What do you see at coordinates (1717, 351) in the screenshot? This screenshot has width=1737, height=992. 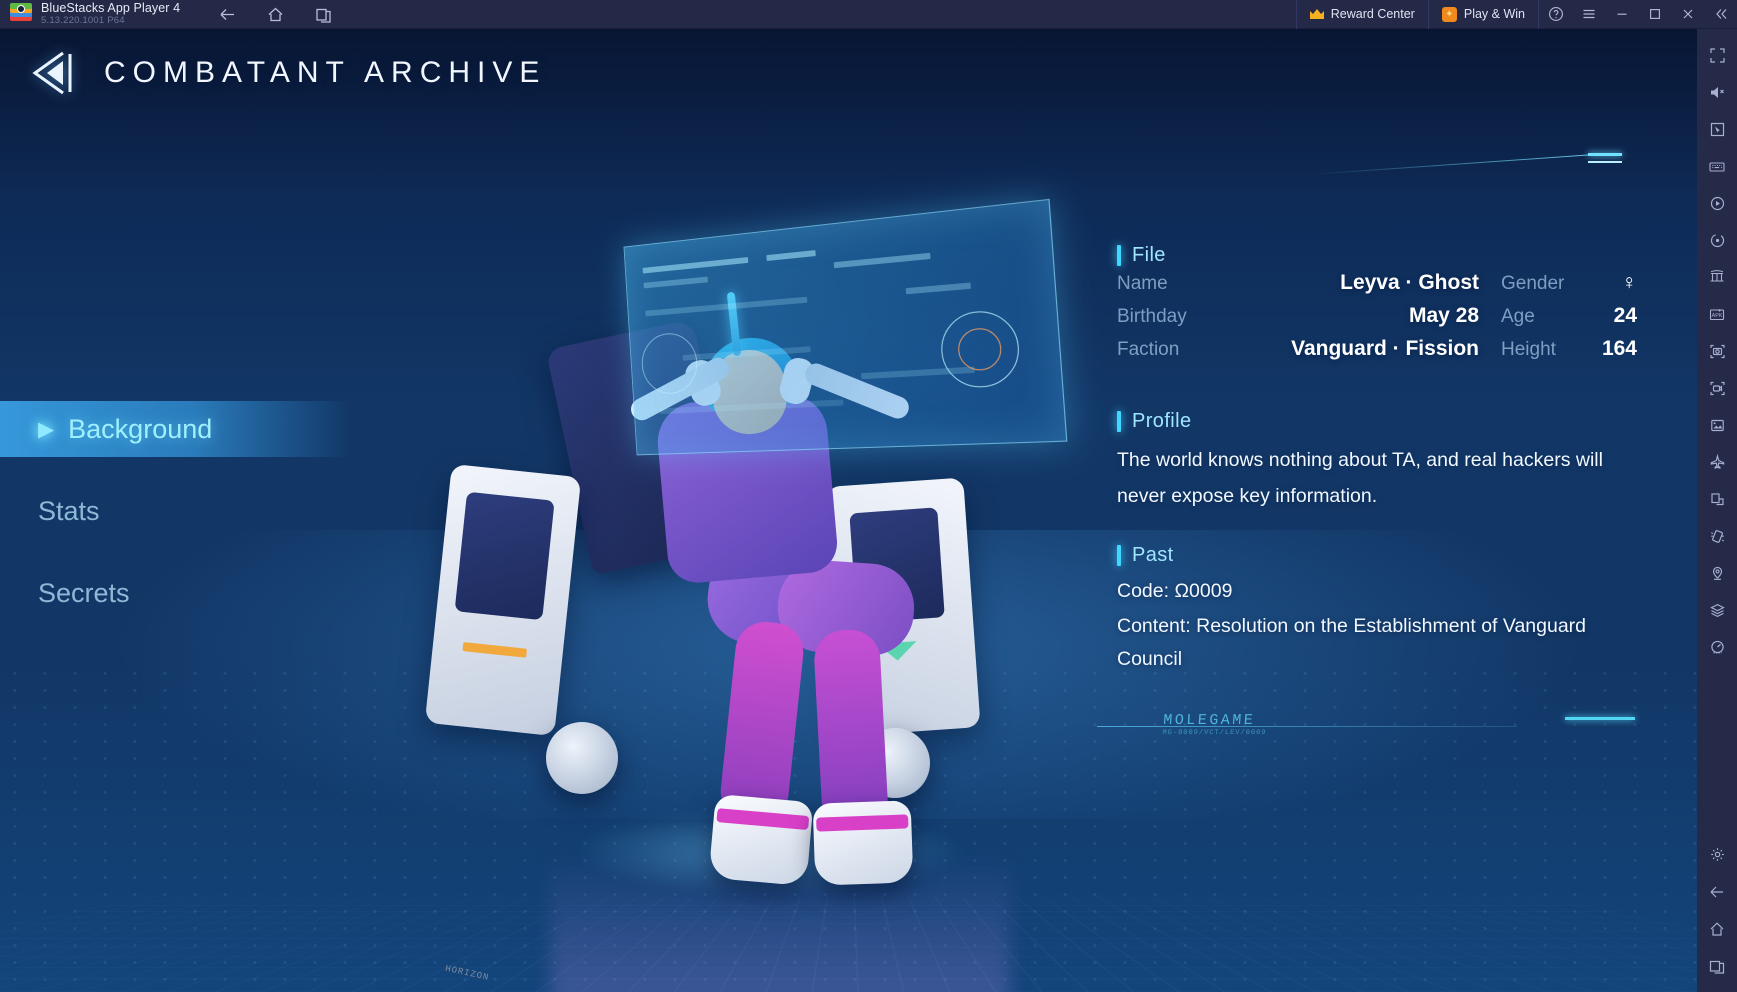 I see `screenshot-icon` at bounding box center [1717, 351].